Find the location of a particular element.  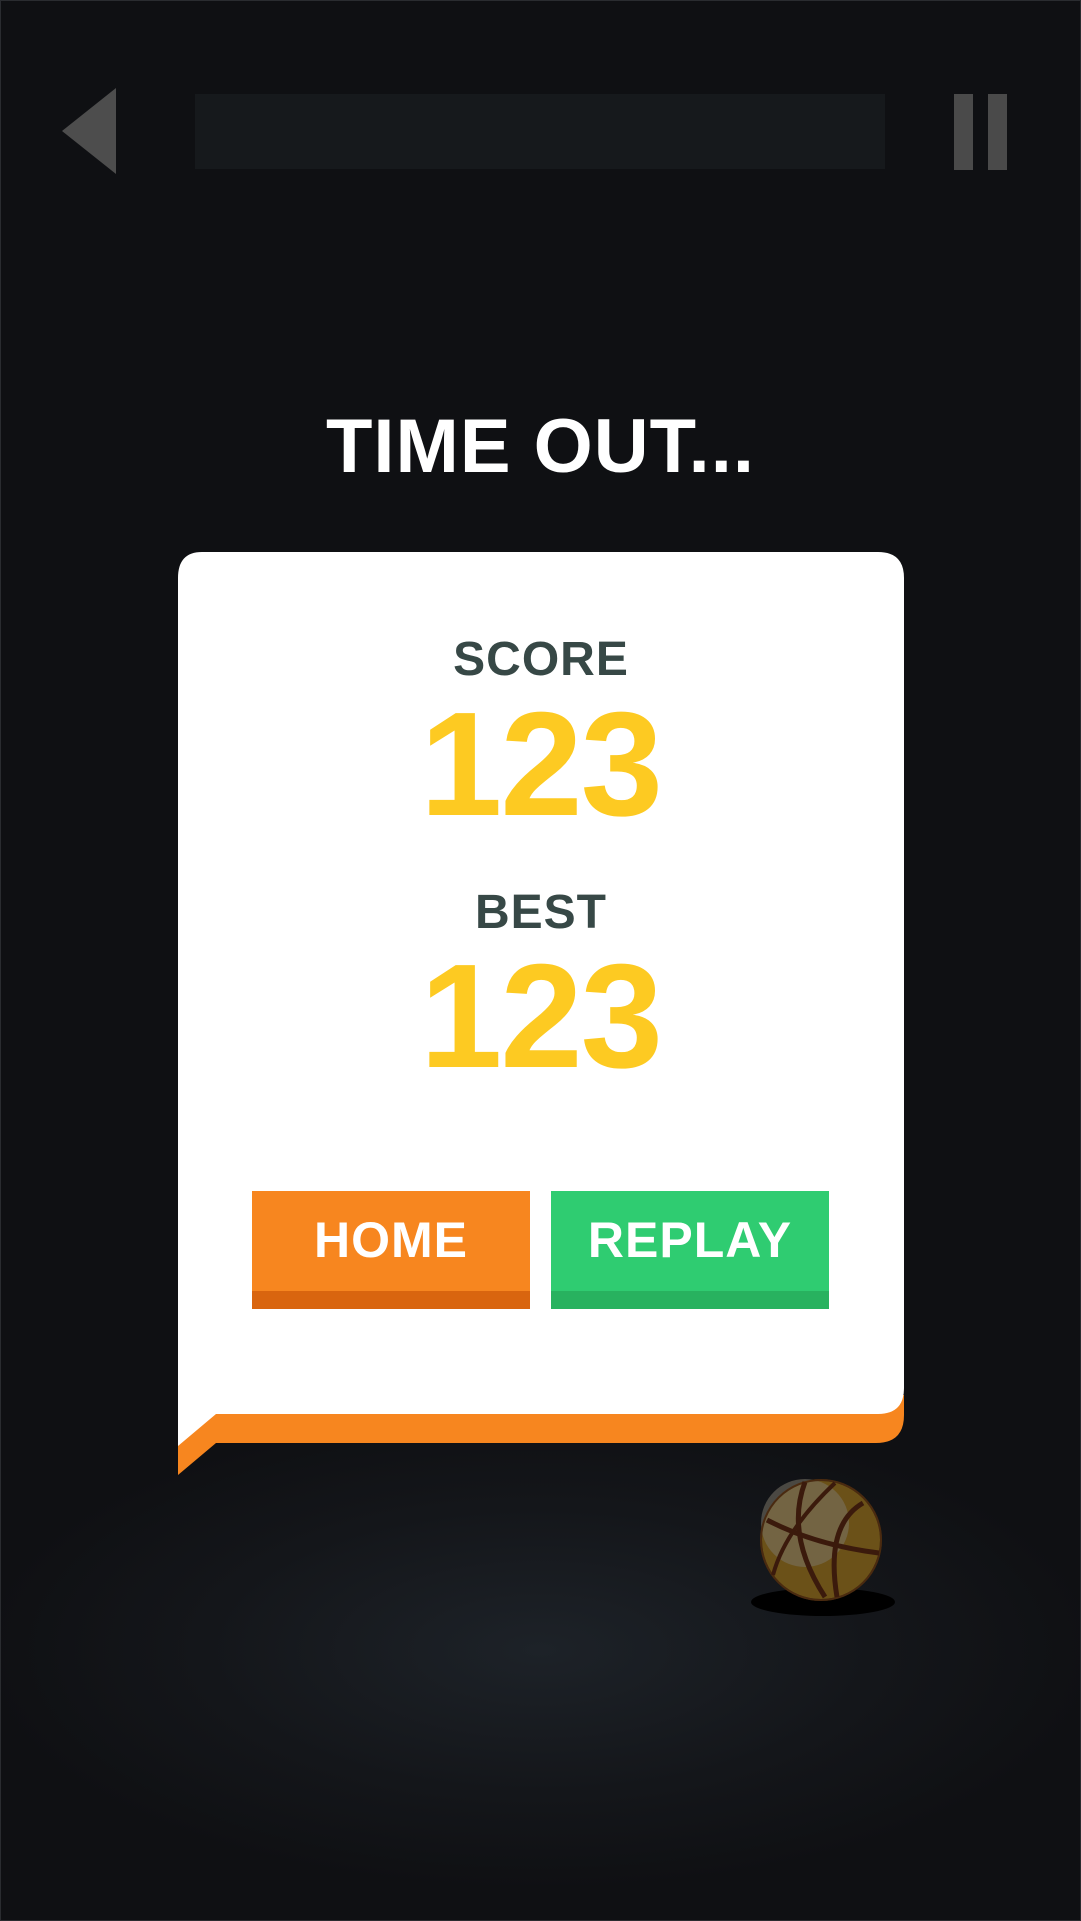

back-triangle-icon is located at coordinates (89, 131).